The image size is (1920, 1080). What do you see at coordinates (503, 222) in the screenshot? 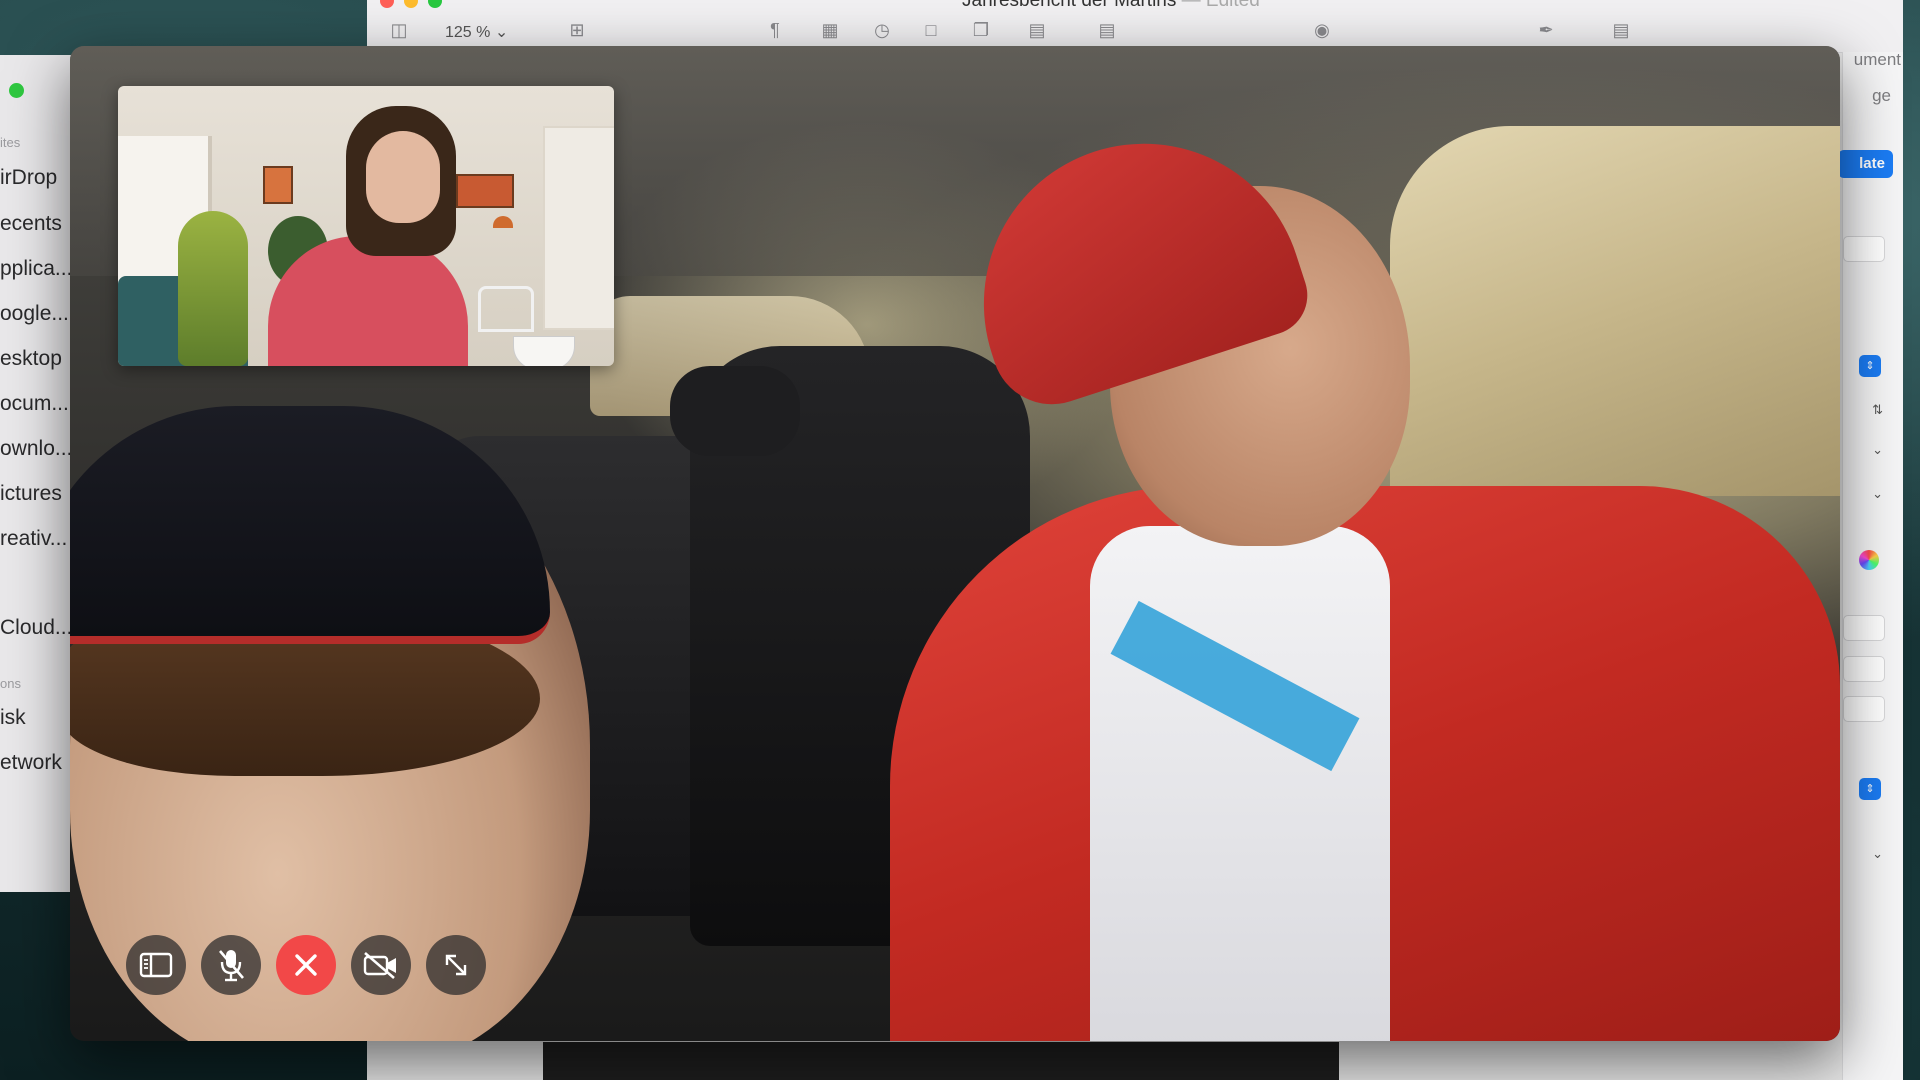
I see `lamp` at bounding box center [503, 222].